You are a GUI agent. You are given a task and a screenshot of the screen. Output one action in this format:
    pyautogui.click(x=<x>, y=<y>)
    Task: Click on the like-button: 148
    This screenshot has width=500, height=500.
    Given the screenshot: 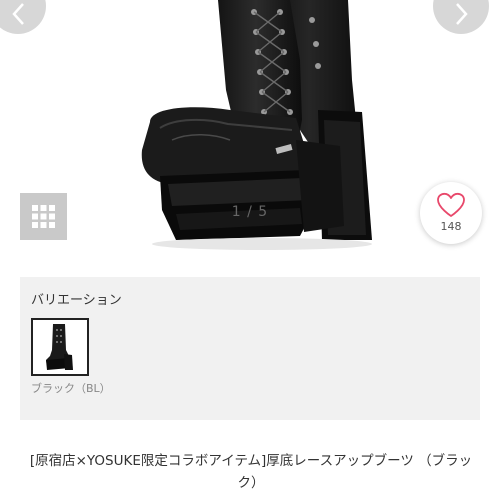 What is the action you would take?
    pyautogui.click(x=451, y=213)
    